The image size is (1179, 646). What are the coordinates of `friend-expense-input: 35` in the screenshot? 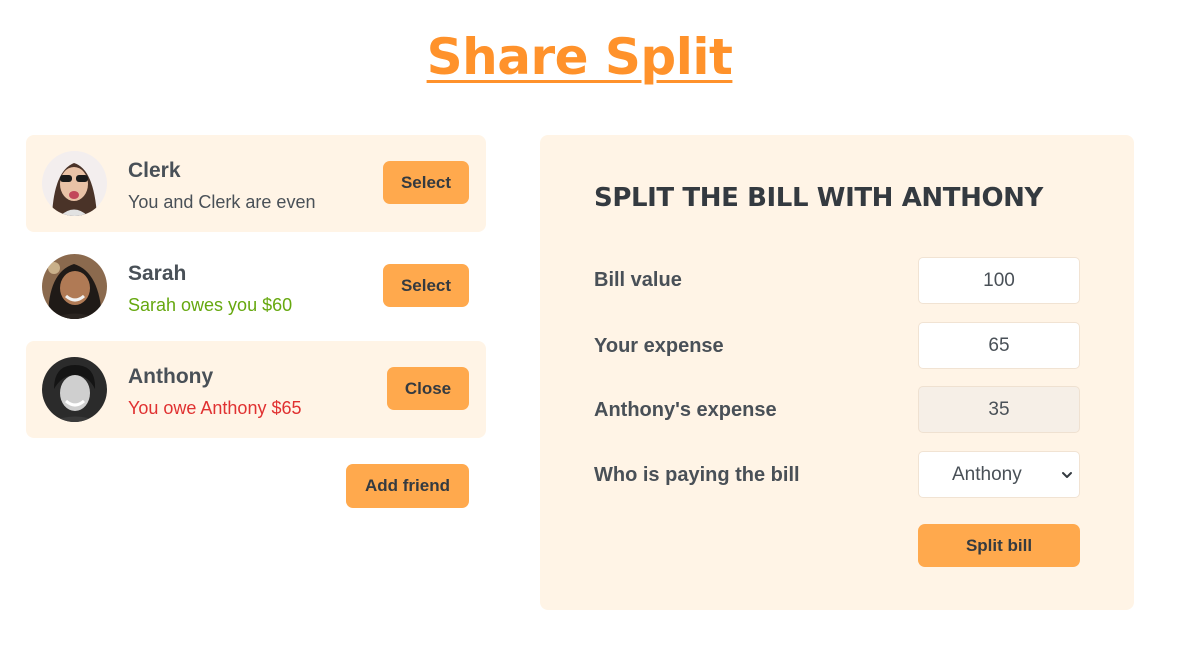 It's located at (999, 409).